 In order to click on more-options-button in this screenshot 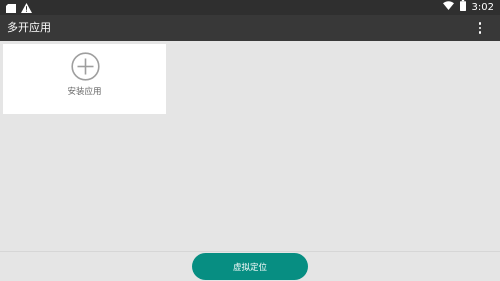, I will do `click(480, 28)`.